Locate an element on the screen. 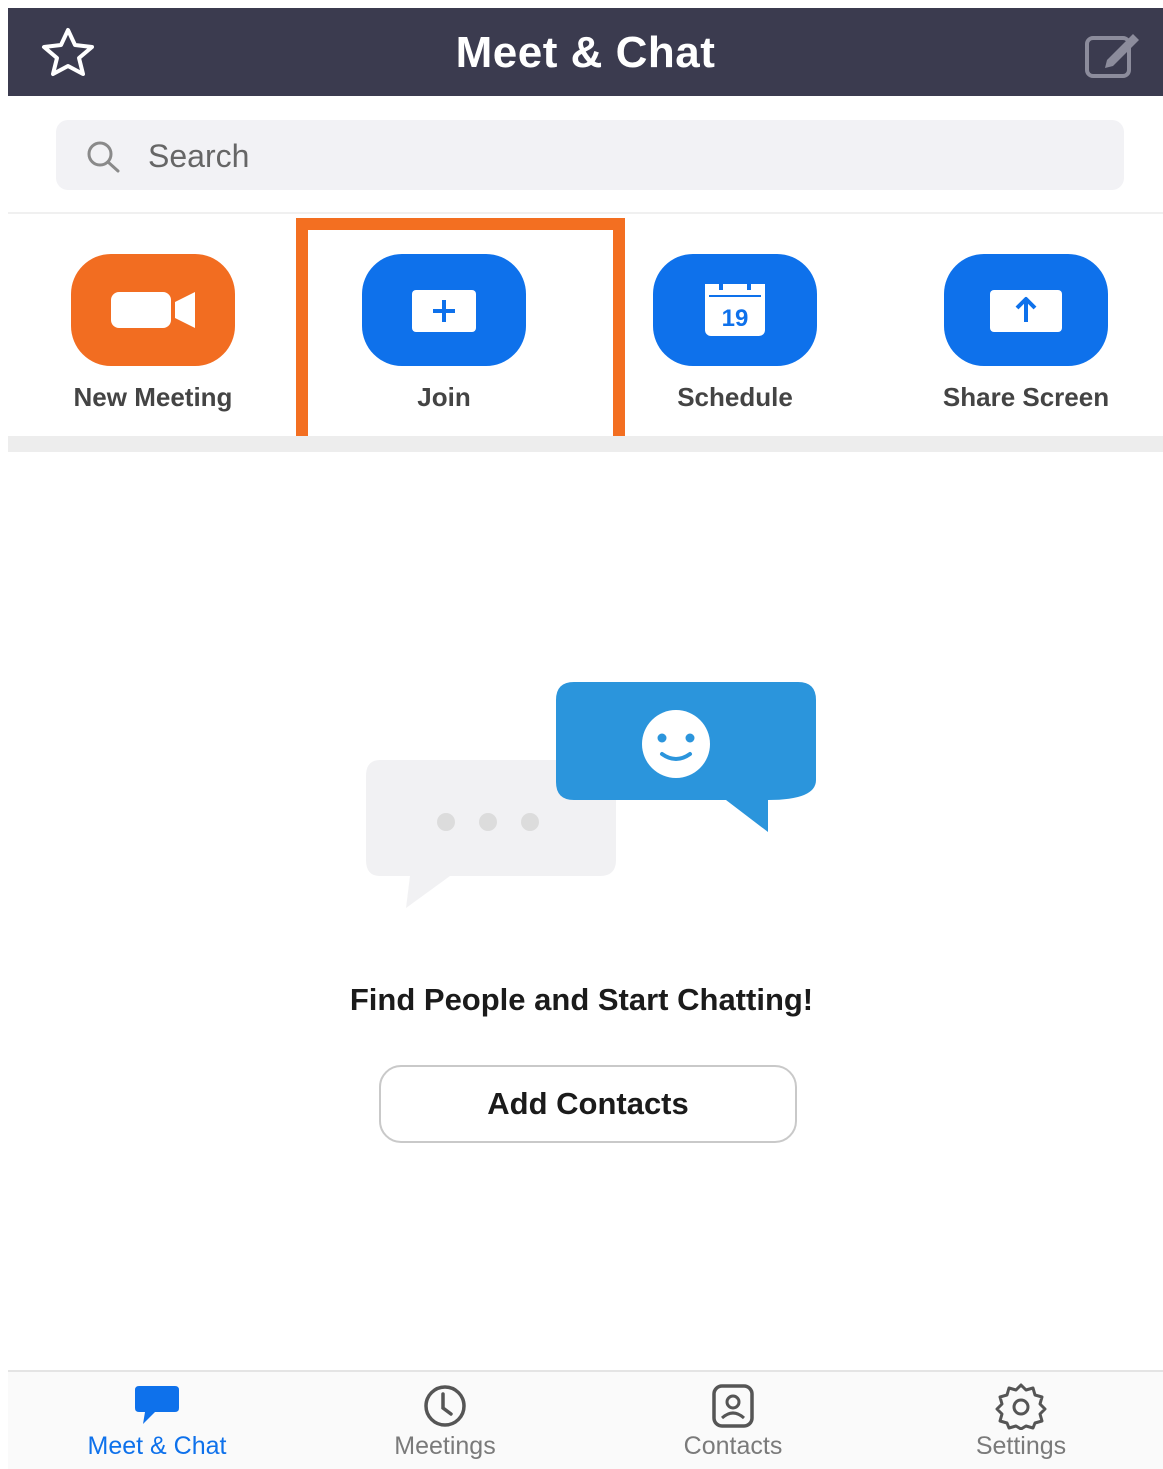 The height and width of the screenshot is (1469, 1163). contact-card-icon is located at coordinates (733, 1406).